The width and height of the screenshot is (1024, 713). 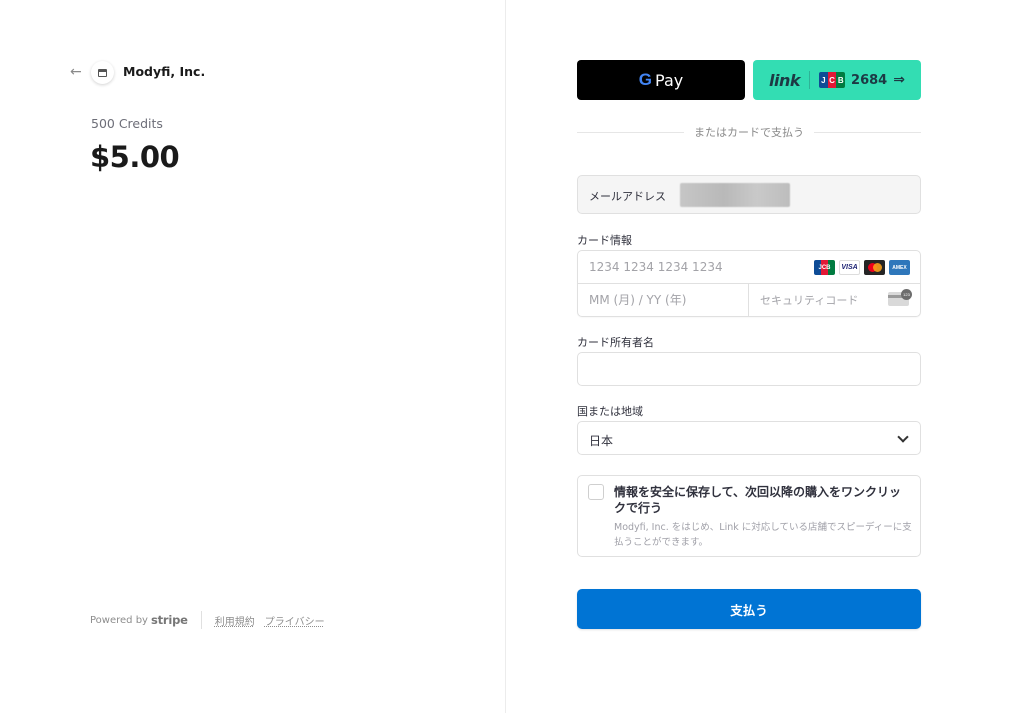 What do you see at coordinates (604, 240) in the screenshot?
I see `card-info-label: カード情報` at bounding box center [604, 240].